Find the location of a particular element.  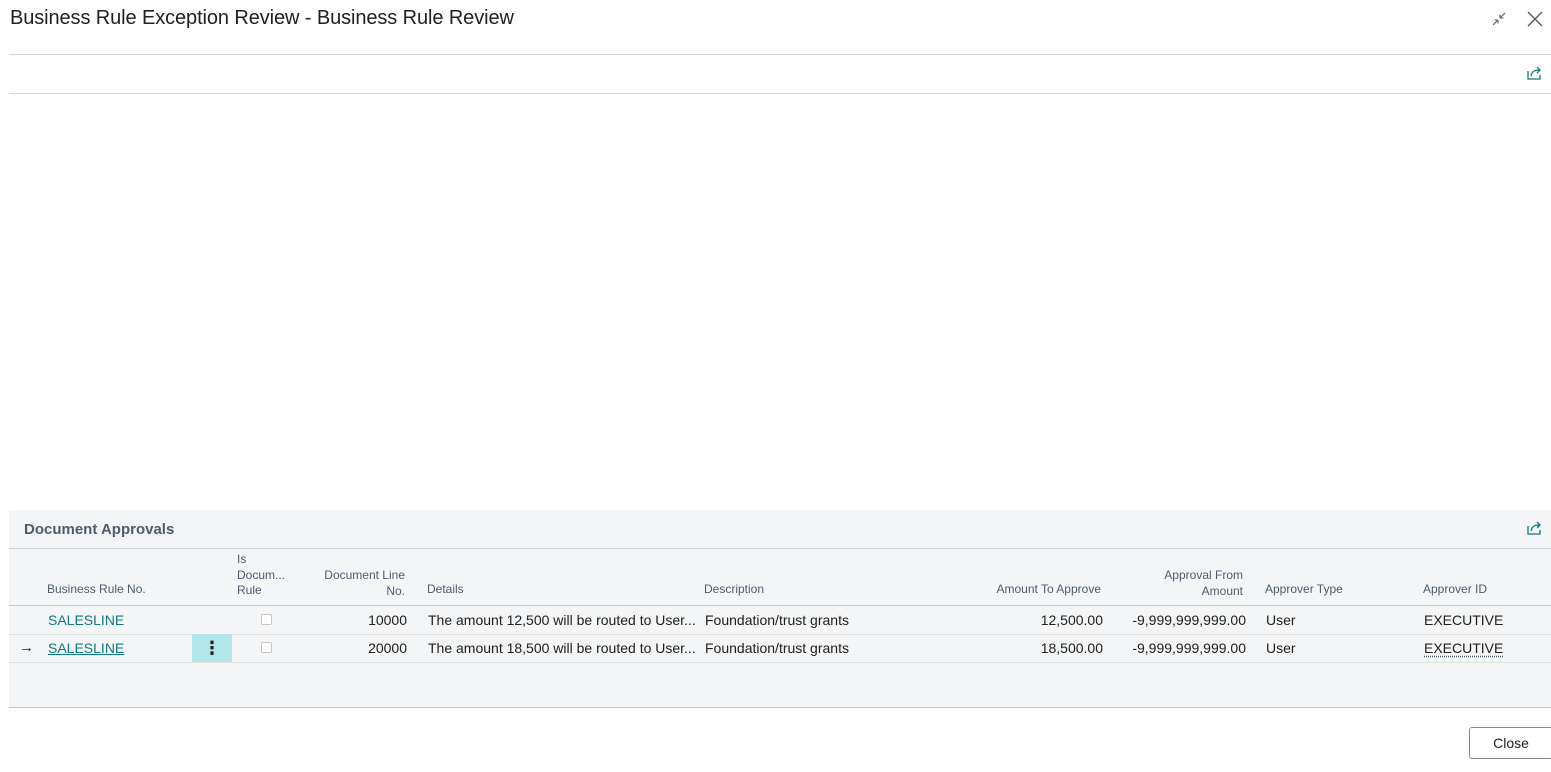

share-button is located at coordinates (1534, 73).